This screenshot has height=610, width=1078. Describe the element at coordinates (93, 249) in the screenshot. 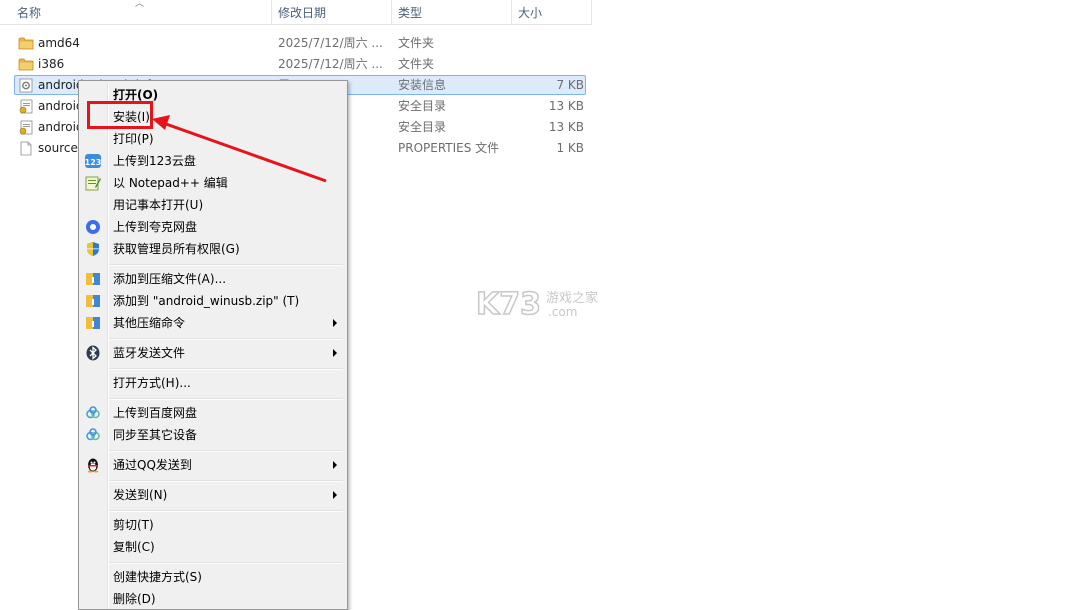

I see `uac-shield-icon` at that location.